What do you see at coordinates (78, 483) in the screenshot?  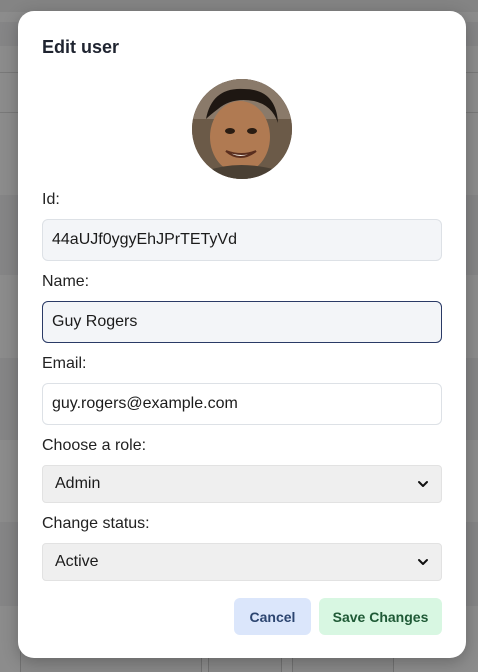 I see `role-select-value: Admin` at bounding box center [78, 483].